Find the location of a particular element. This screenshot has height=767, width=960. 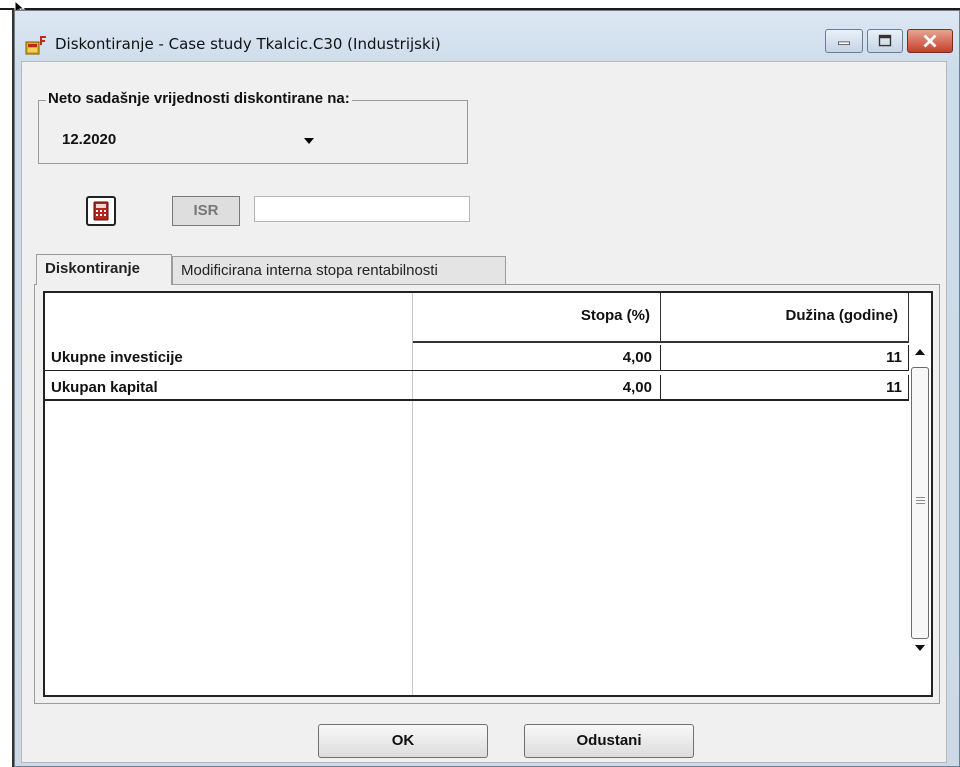

maximize-button is located at coordinates (885, 41).